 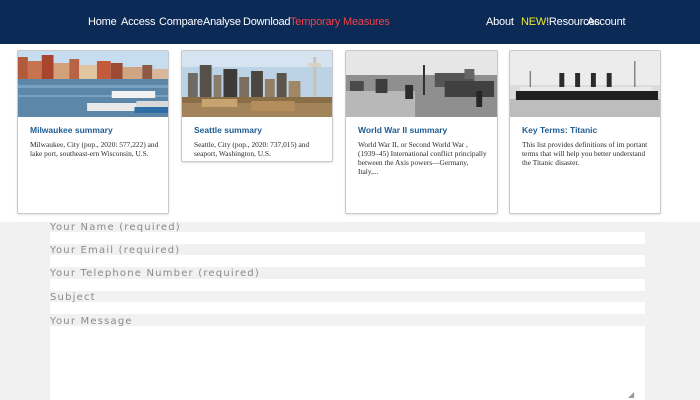 I want to click on nav-temporary-measures: Temporary Measures, so click(x=340, y=22).